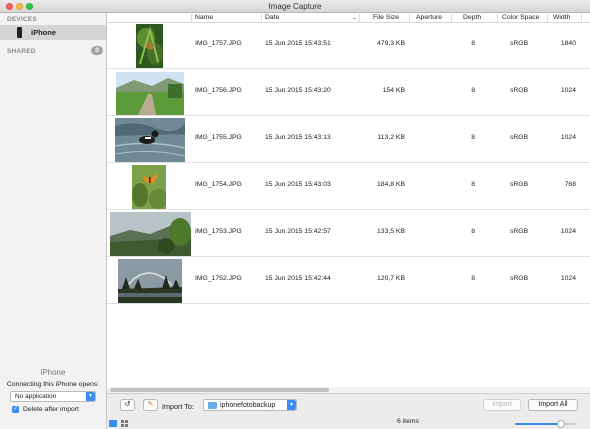  What do you see at coordinates (36, 396) in the screenshot?
I see `open-application-value: No application` at bounding box center [36, 396].